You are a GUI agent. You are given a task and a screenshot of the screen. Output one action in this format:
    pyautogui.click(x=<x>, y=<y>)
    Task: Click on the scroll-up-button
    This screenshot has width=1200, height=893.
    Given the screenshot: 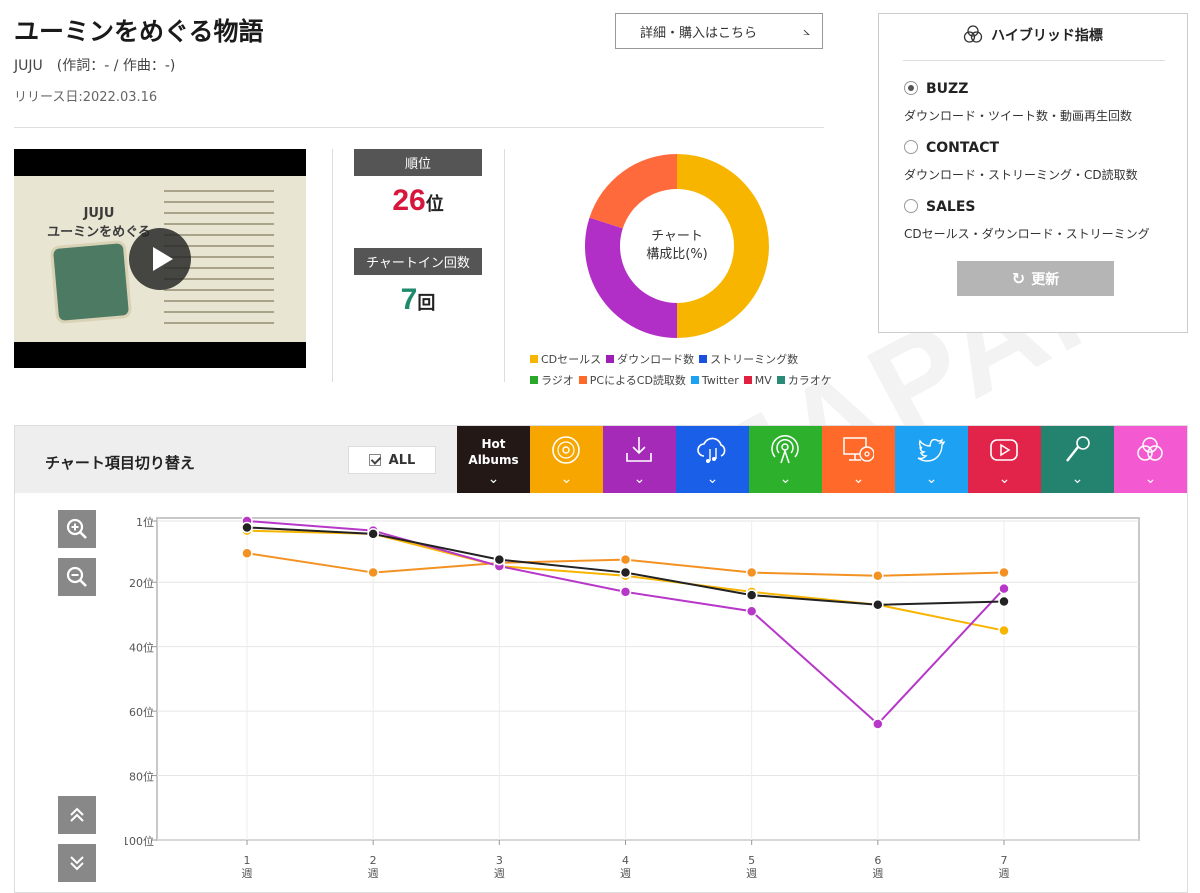 What is the action you would take?
    pyautogui.click(x=77, y=815)
    